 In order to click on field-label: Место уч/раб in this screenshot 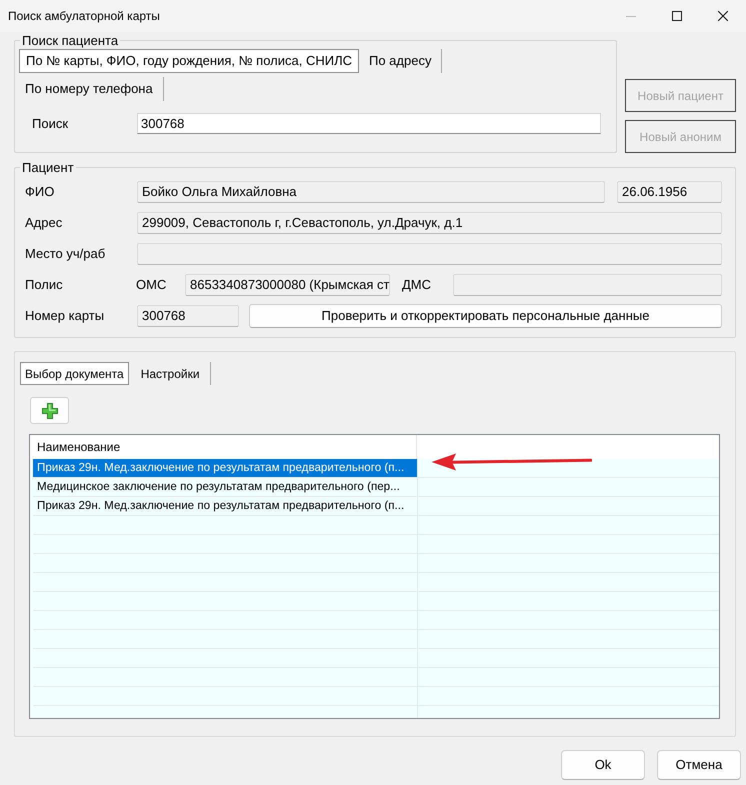, I will do `click(65, 254)`.